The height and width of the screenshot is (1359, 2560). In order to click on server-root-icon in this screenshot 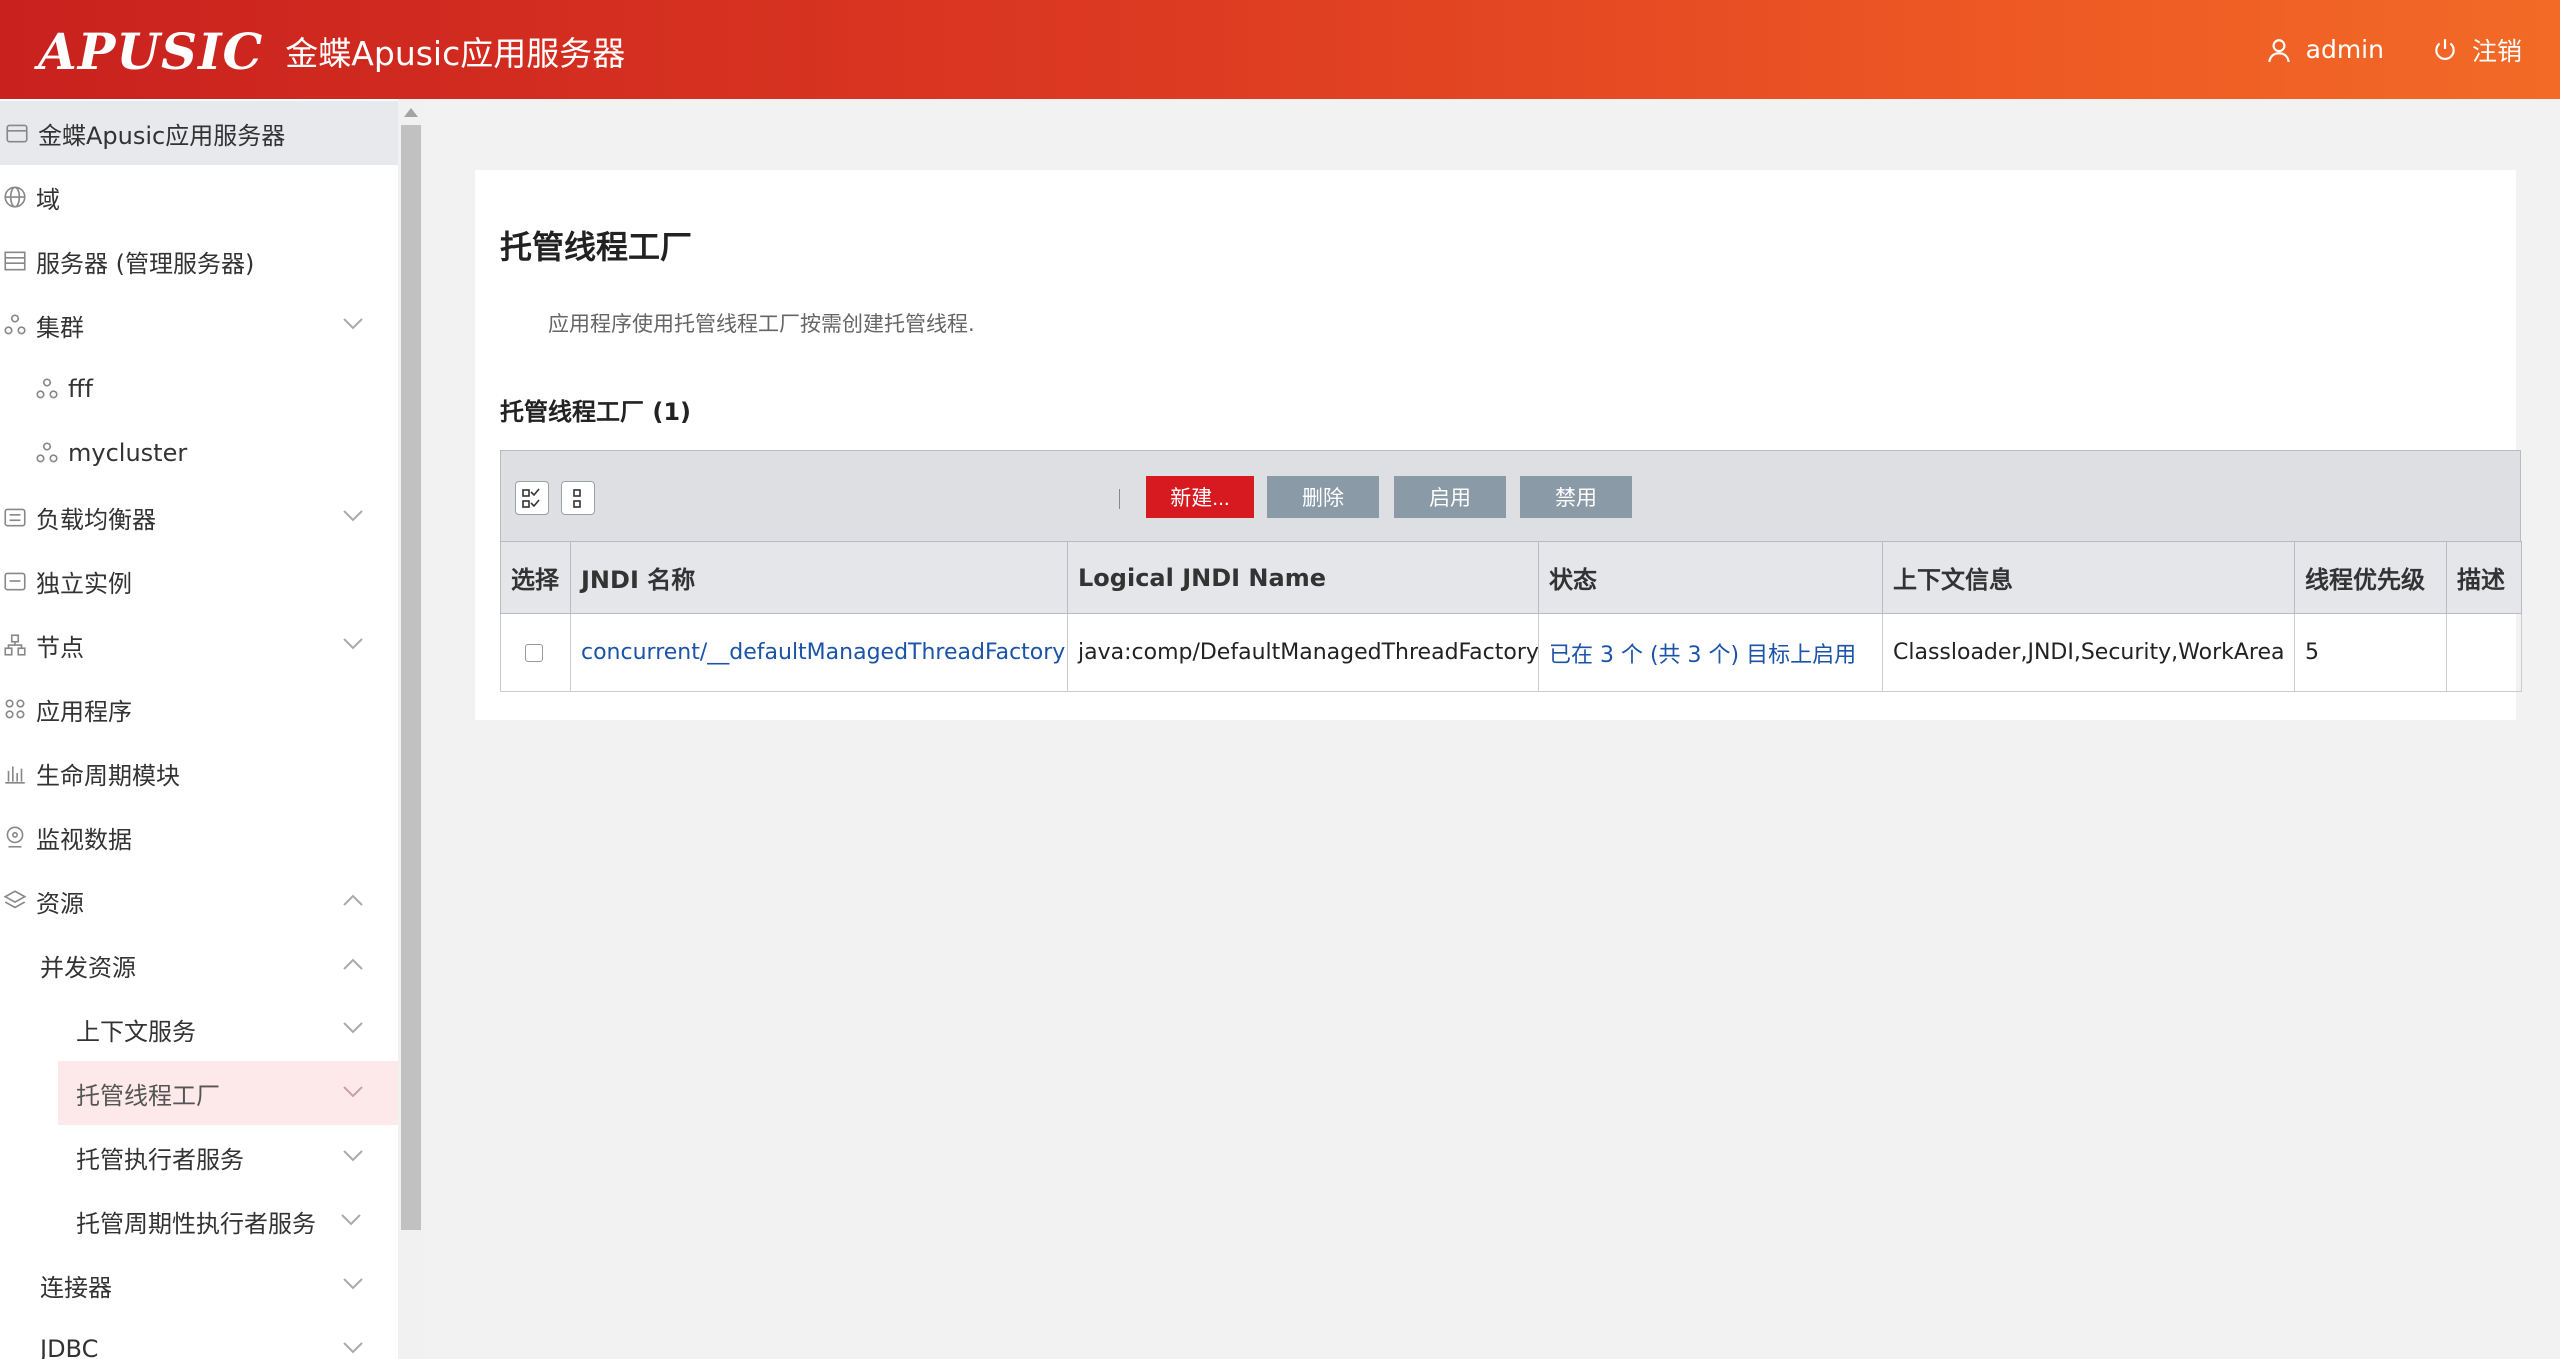, I will do `click(17, 133)`.